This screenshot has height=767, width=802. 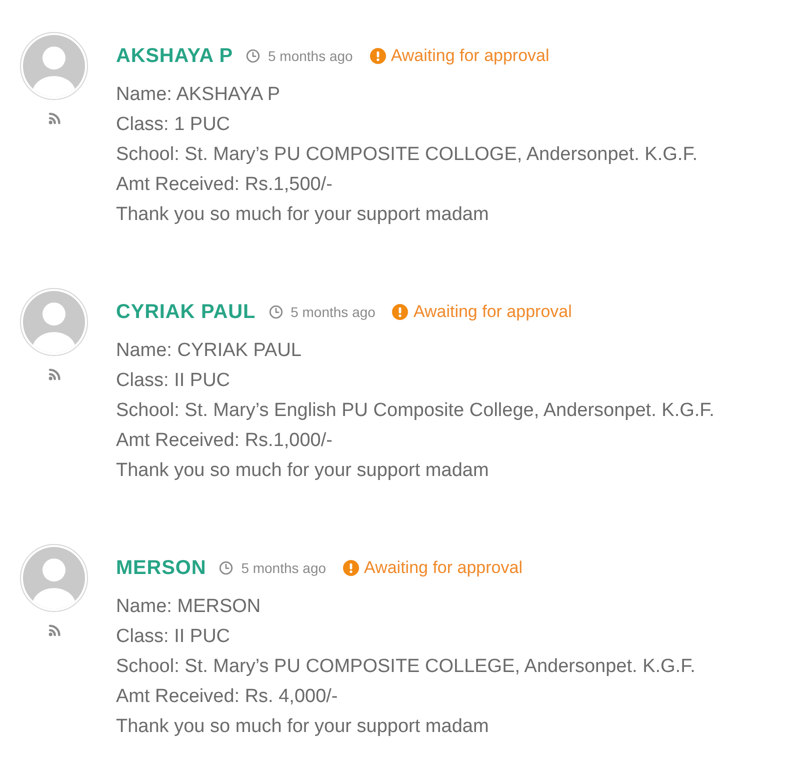 I want to click on comment-text: School: St. Mary’s PU COMPOSITE COLLOGE, Andersonpet. K.G.F., so click(x=407, y=155).